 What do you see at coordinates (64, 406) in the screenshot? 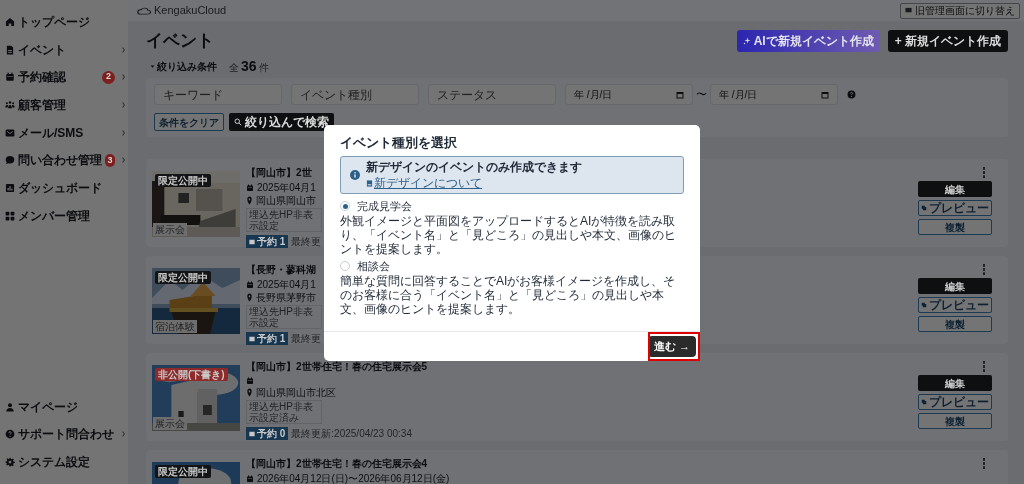
I see `sidebar-item: マイページ` at bounding box center [64, 406].